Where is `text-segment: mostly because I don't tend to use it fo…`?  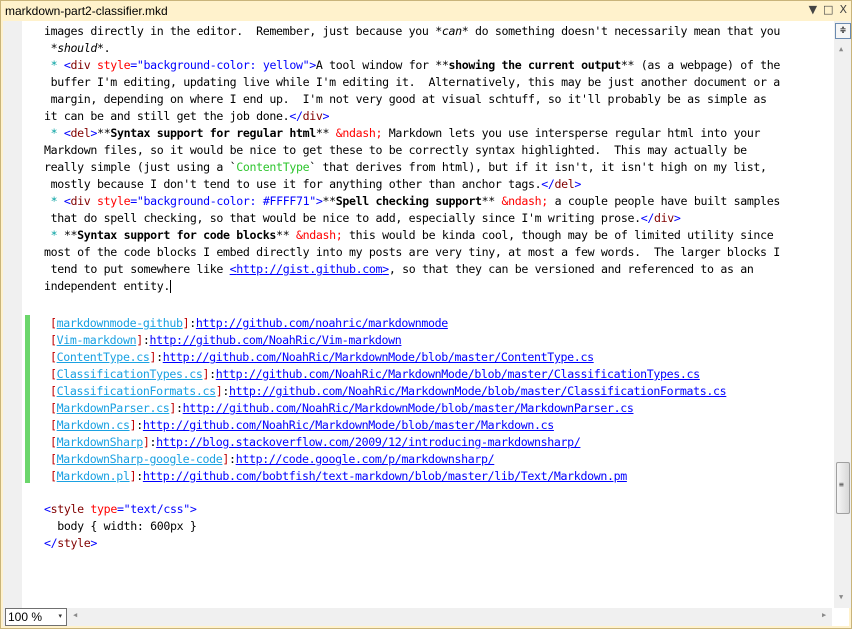 text-segment: mostly because I don't tend to use it fo… is located at coordinates (293, 184).